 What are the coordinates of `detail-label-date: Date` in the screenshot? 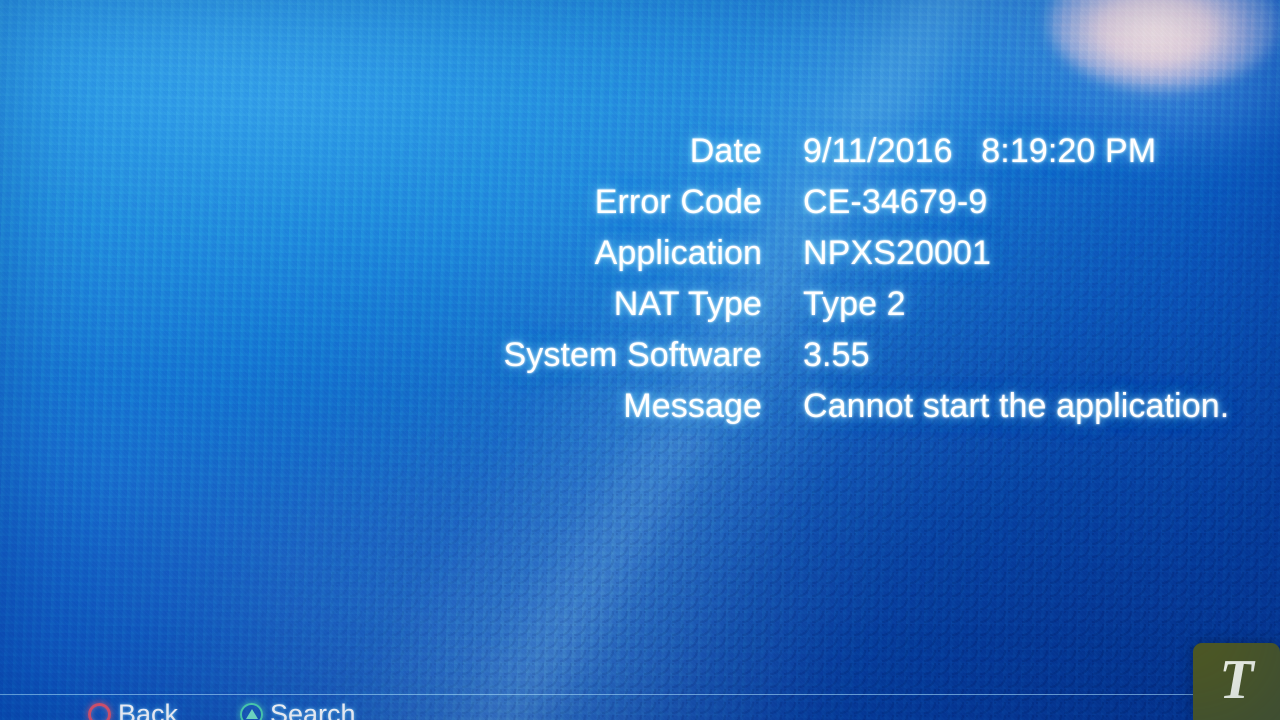 It's located at (725, 151).